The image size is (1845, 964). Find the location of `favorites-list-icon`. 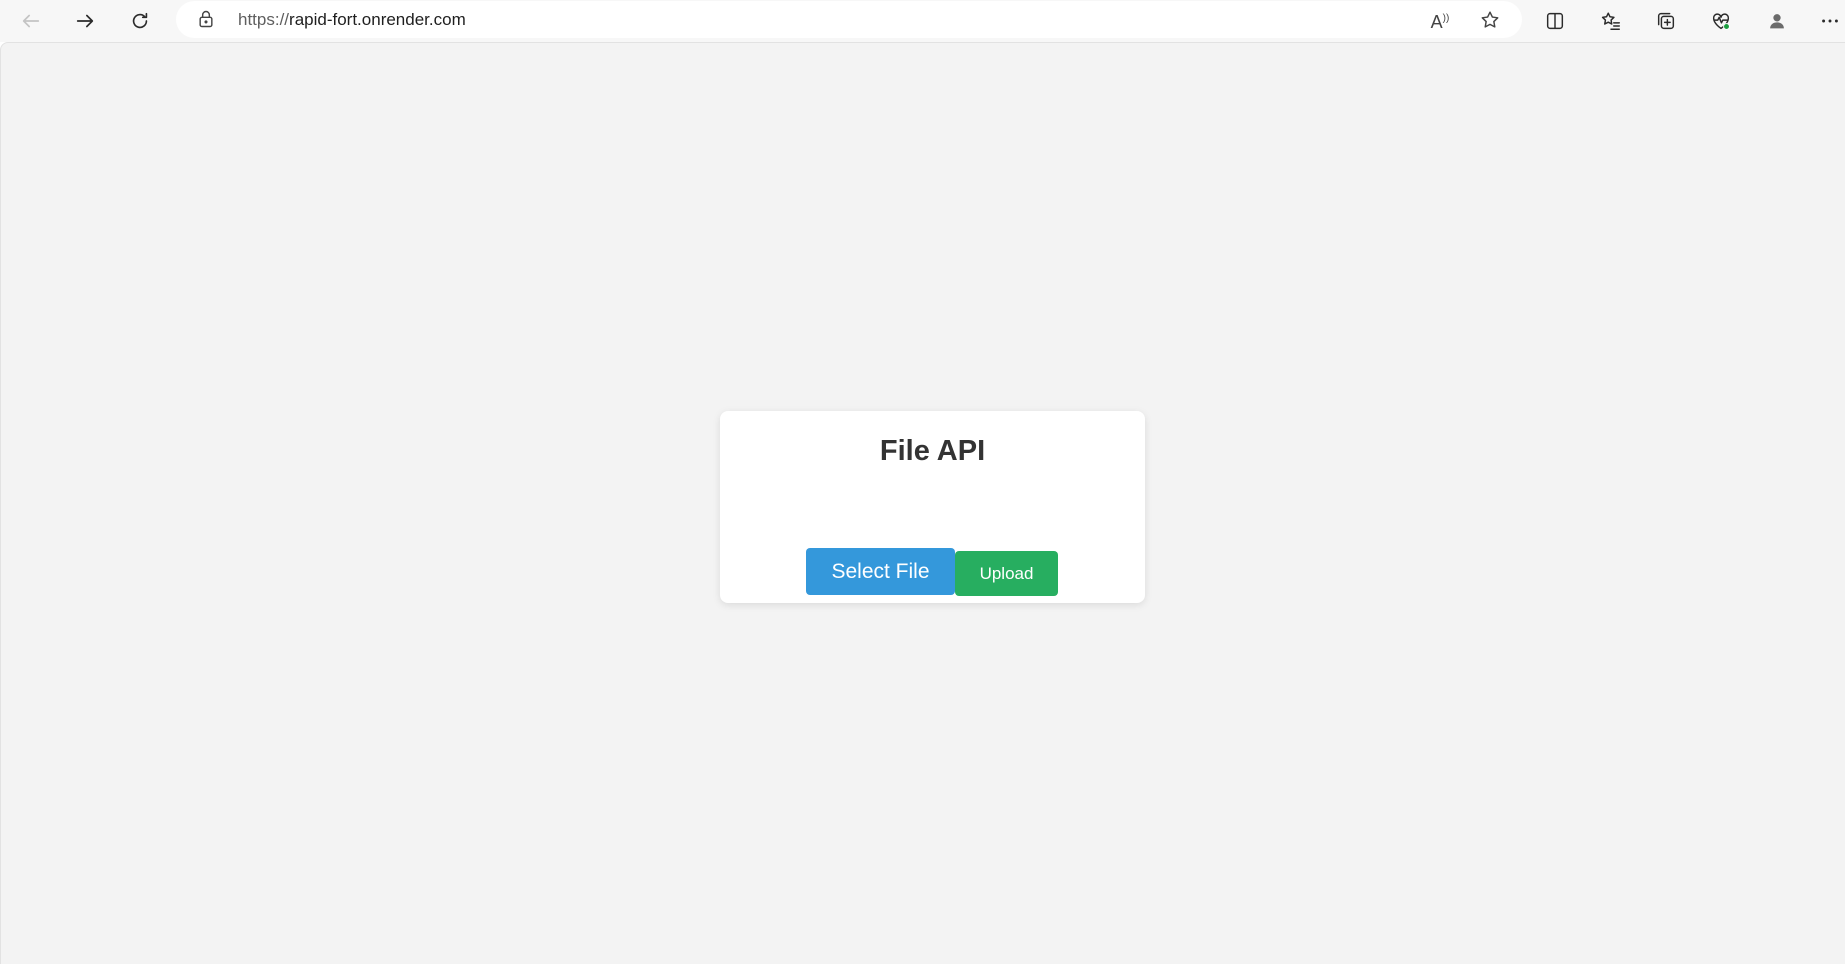

favorites-list-icon is located at coordinates (1610, 21).